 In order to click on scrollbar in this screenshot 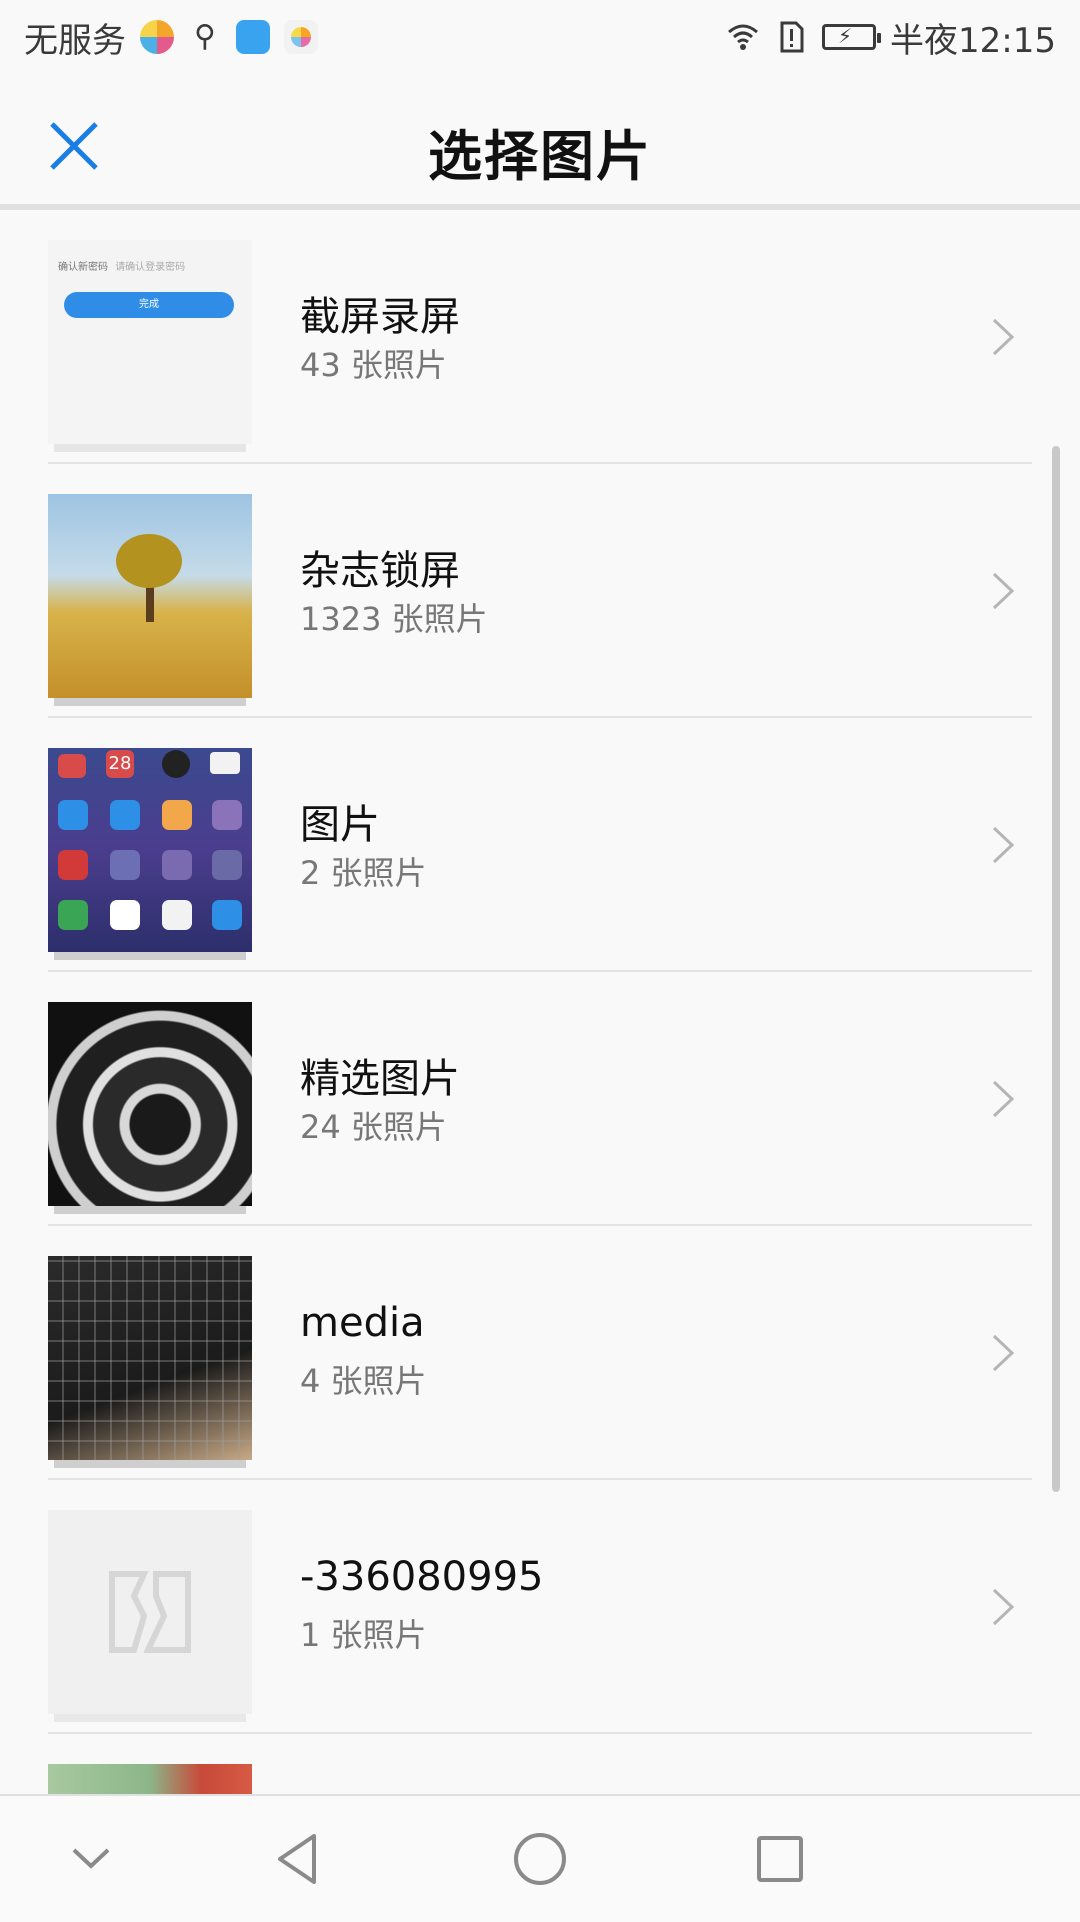, I will do `click(1056, 969)`.